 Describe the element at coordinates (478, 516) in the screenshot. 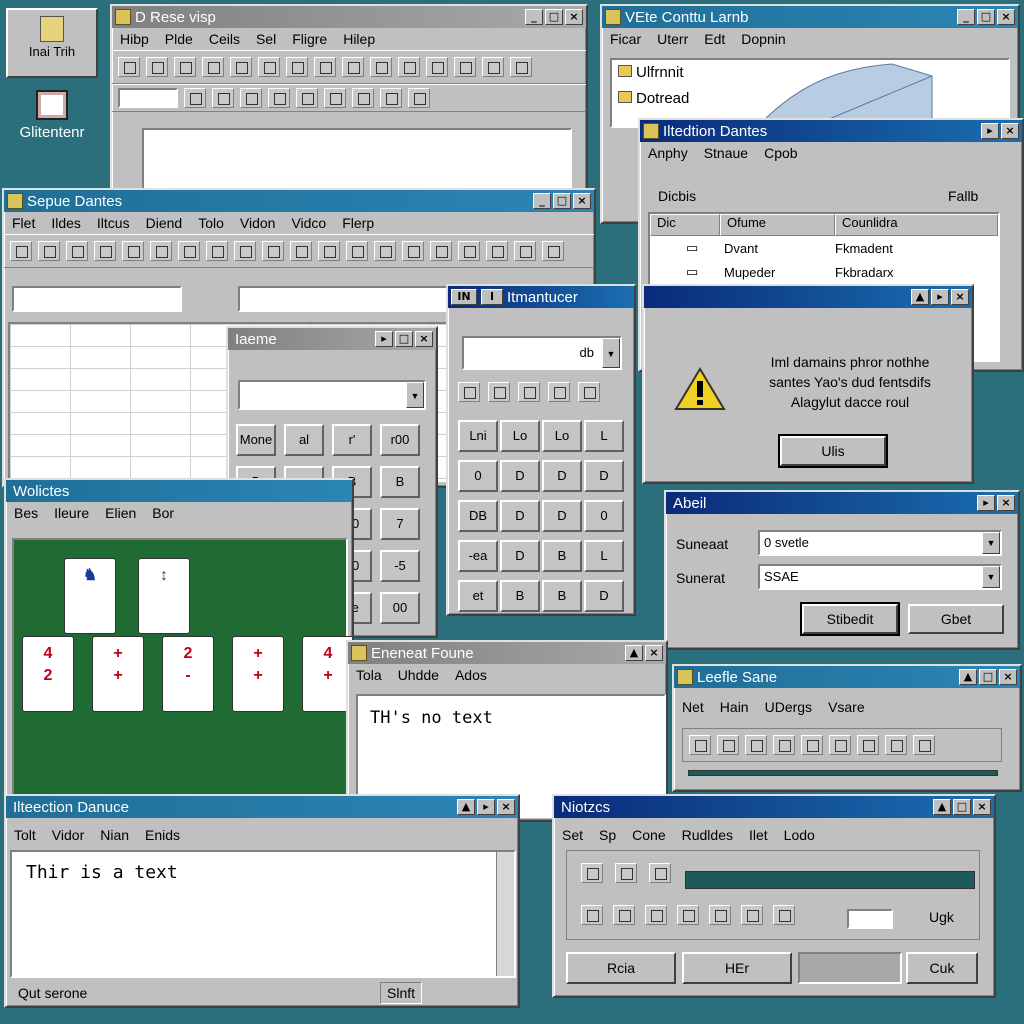

I see `calc-key: DB` at that location.